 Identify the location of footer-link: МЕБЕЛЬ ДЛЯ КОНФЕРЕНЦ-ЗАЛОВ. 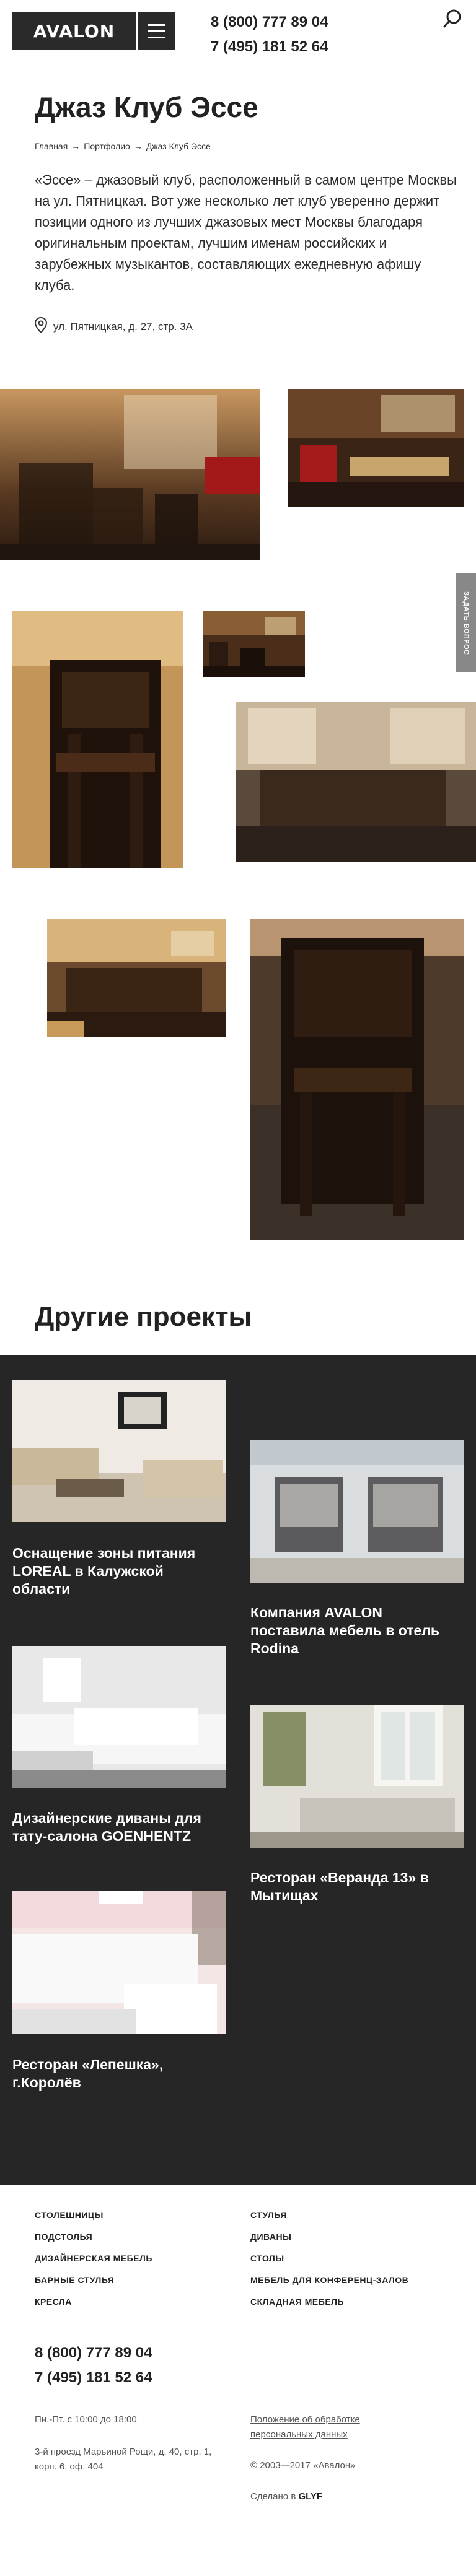
(329, 2280).